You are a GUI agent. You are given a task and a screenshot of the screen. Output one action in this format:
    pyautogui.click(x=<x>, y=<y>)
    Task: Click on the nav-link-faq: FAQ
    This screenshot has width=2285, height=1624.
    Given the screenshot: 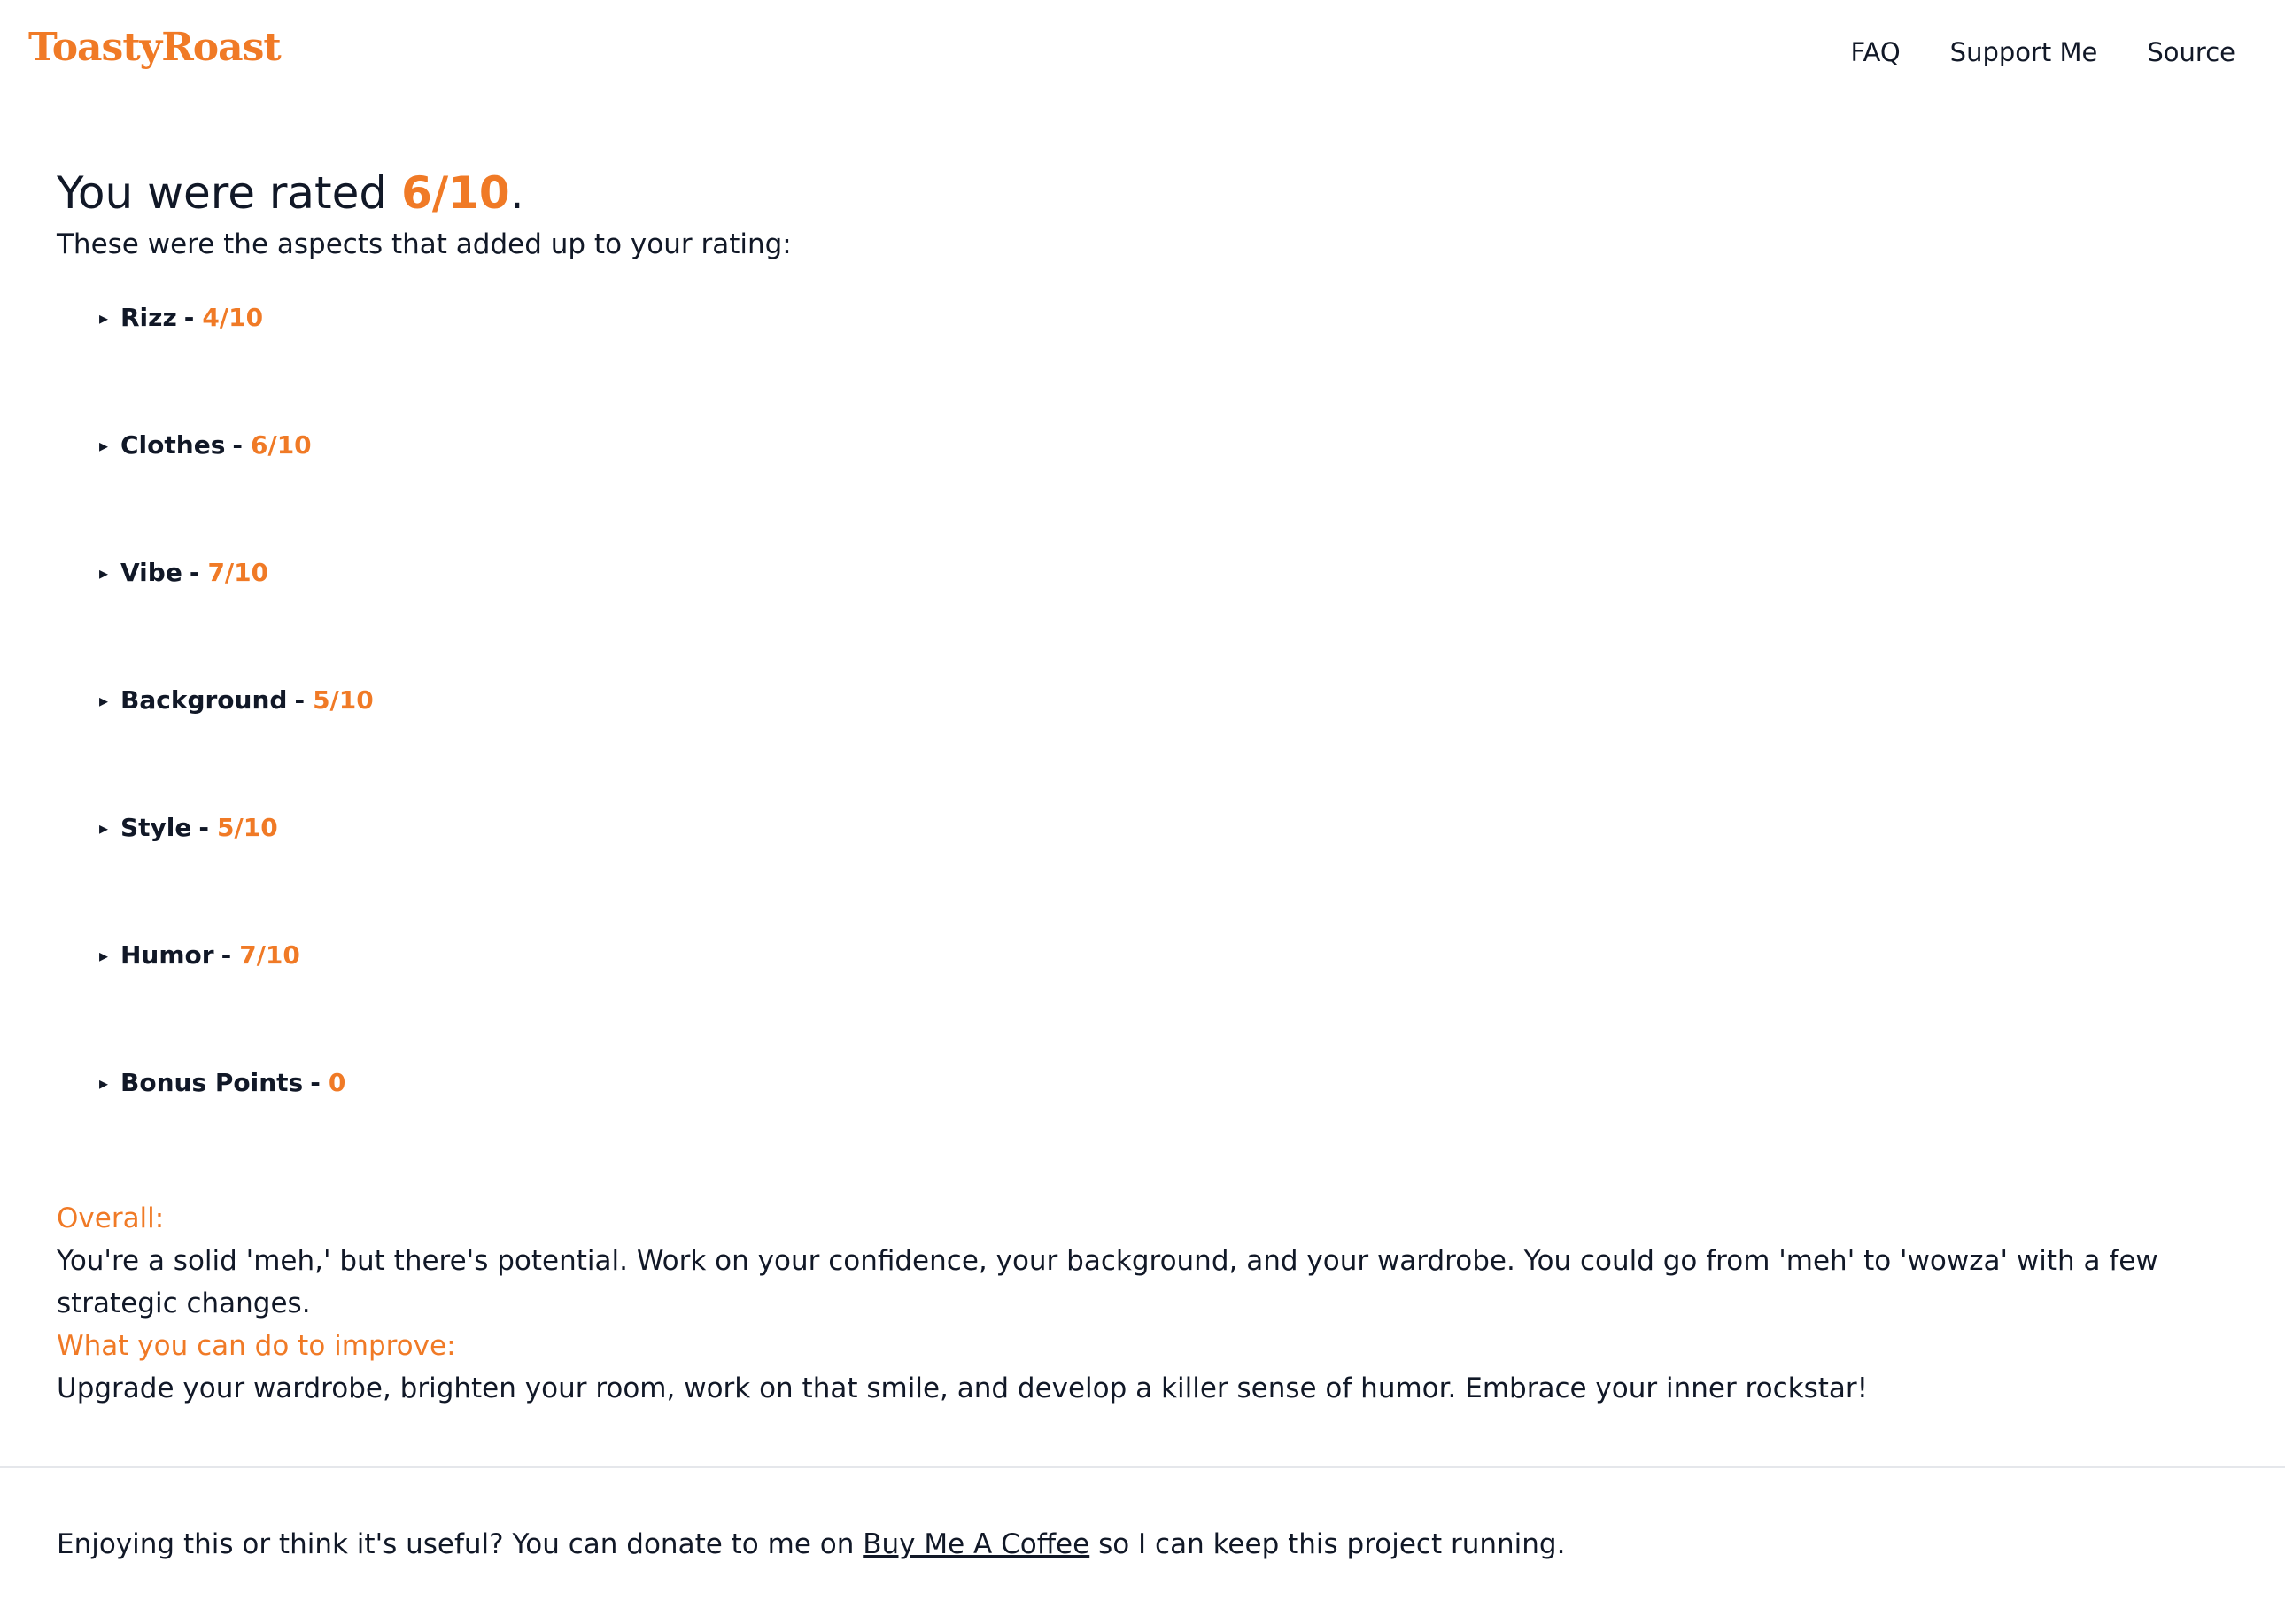 What is the action you would take?
    pyautogui.click(x=1875, y=52)
    